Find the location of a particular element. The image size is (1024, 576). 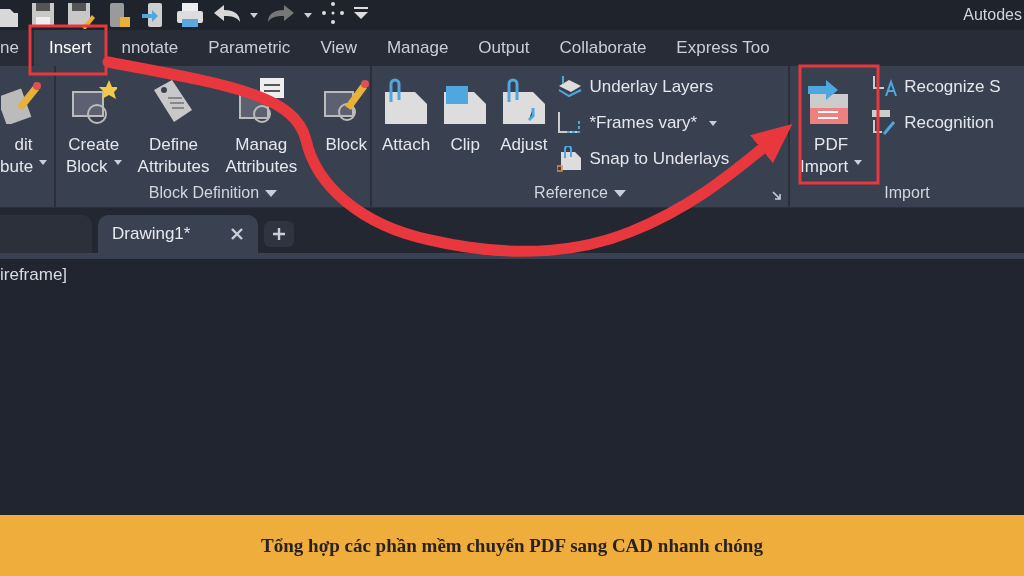

ribbon-tool-button: Snap to Underlays is located at coordinates (643, 159).